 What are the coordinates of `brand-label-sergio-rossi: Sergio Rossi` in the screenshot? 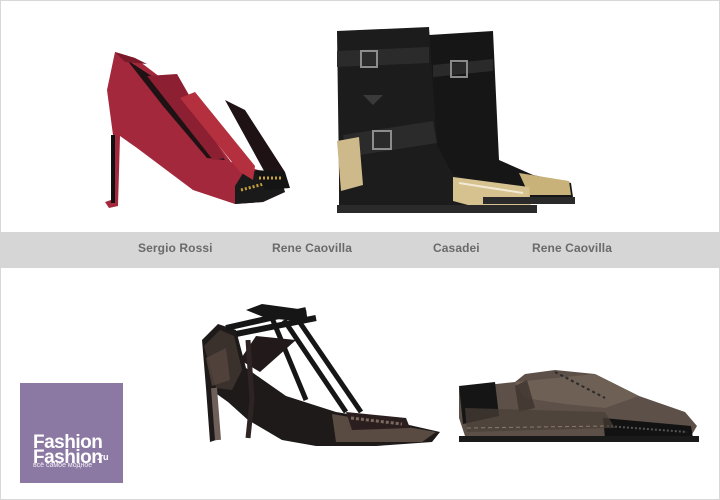 It's located at (175, 248).